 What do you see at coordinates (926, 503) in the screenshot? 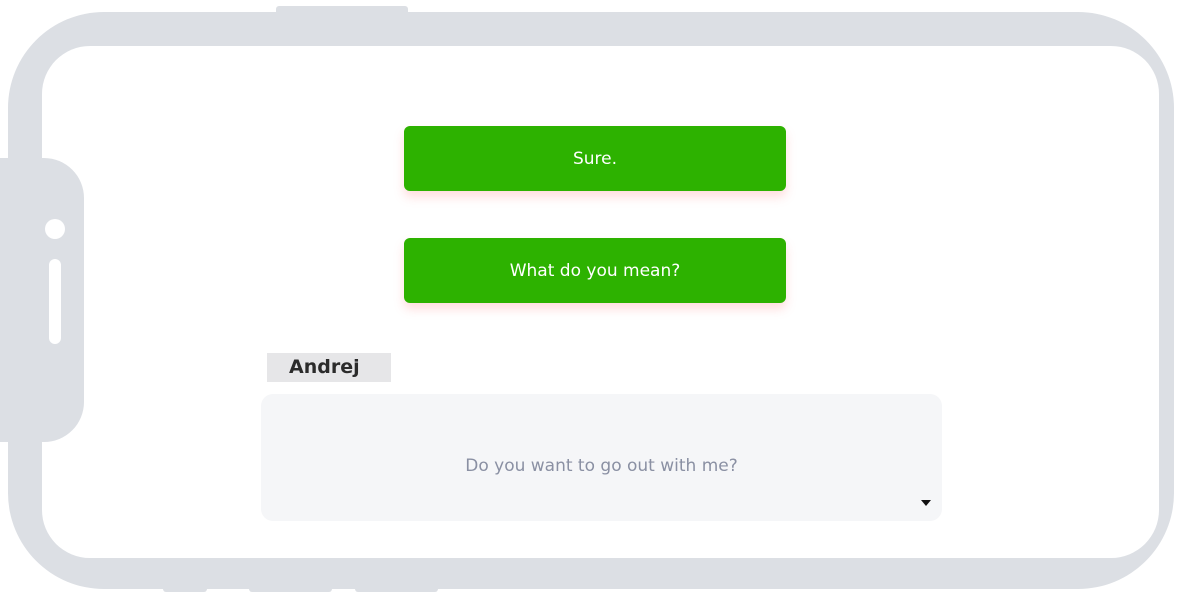
I see `caret-down-icon` at bounding box center [926, 503].